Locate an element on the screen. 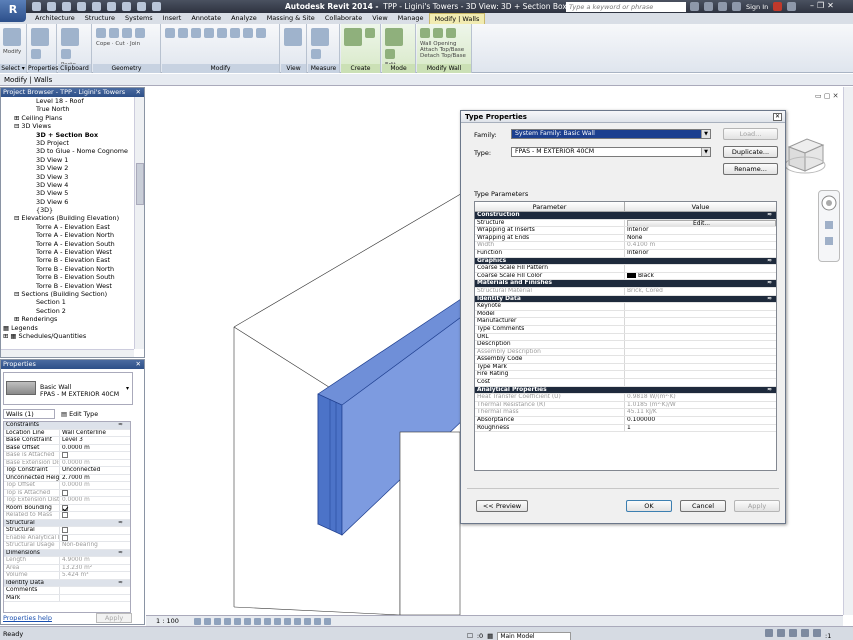 This screenshot has width=853, height=640. tab-manage: Manage is located at coordinates (411, 18).